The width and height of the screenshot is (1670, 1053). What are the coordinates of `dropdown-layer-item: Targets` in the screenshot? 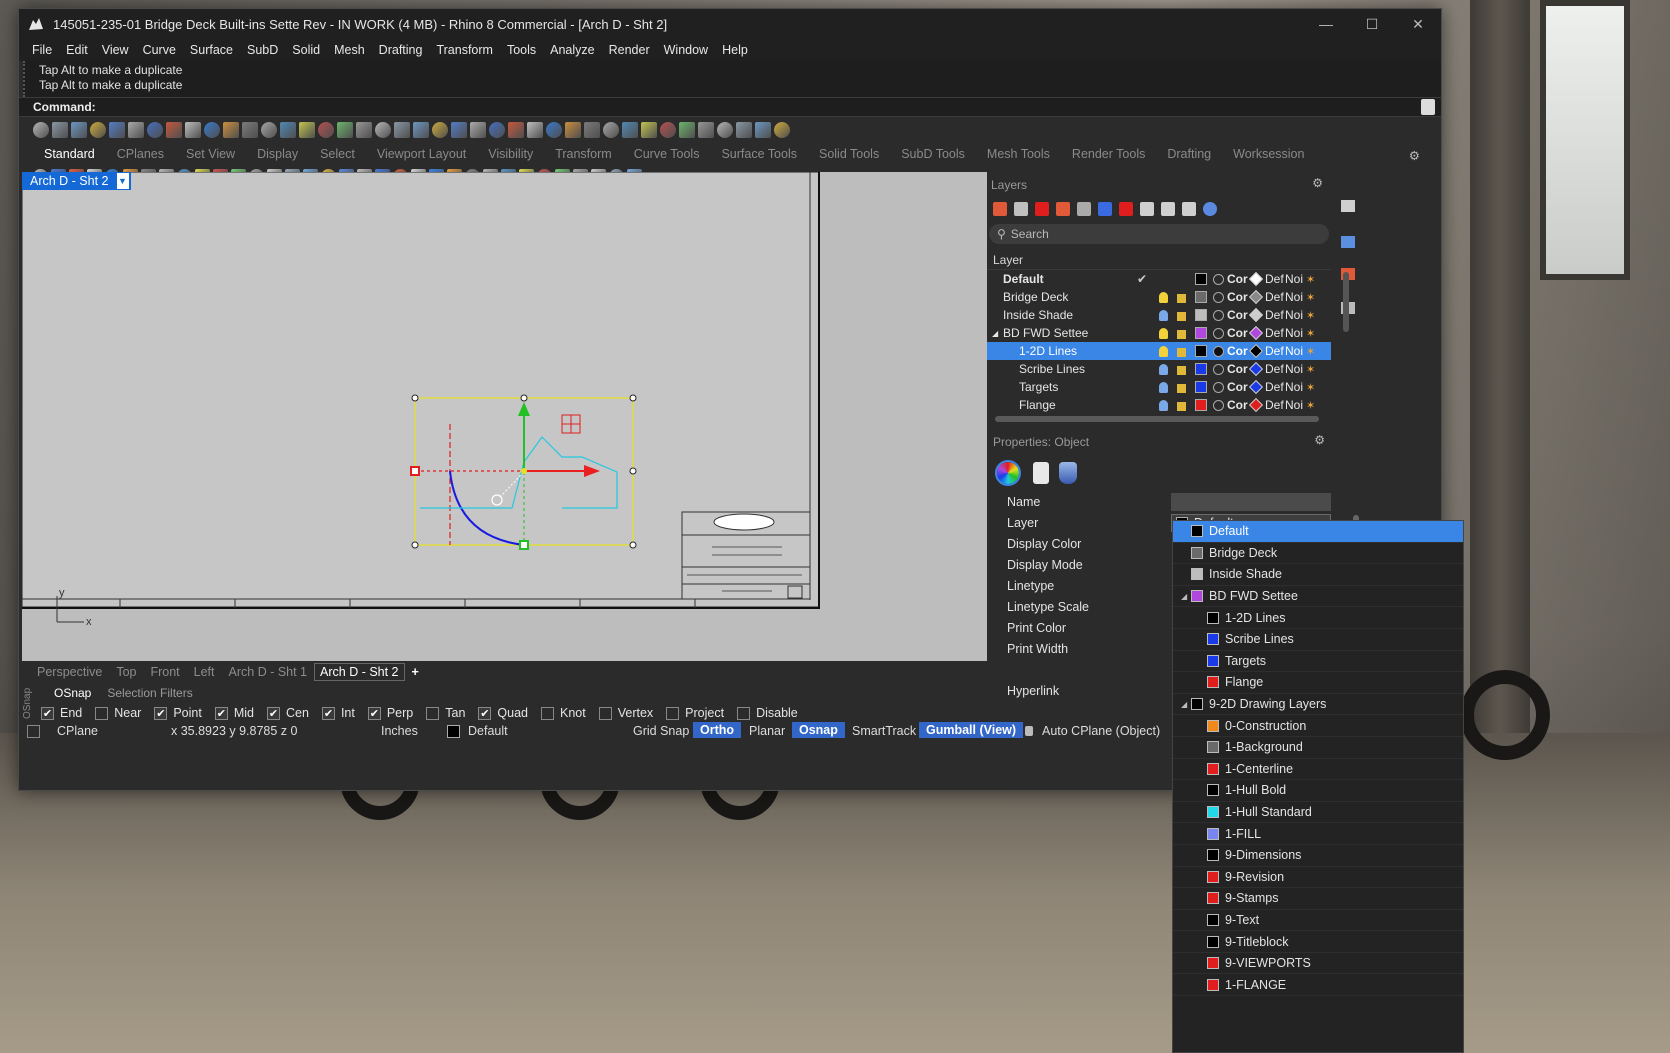 It's located at (1318, 662).